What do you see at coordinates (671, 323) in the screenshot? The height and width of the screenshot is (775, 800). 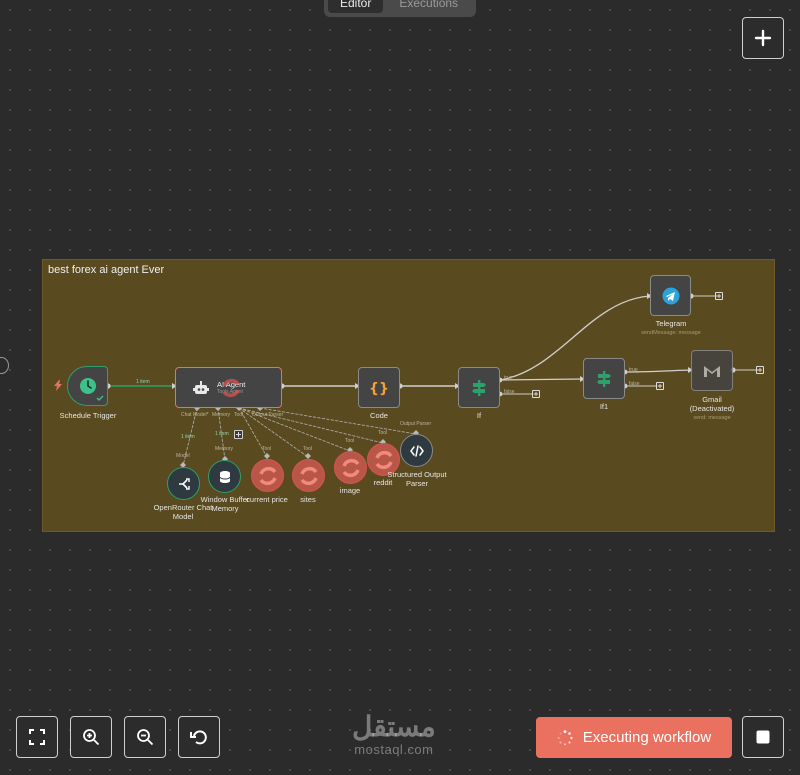 I see `telegram-label: Telegram` at bounding box center [671, 323].